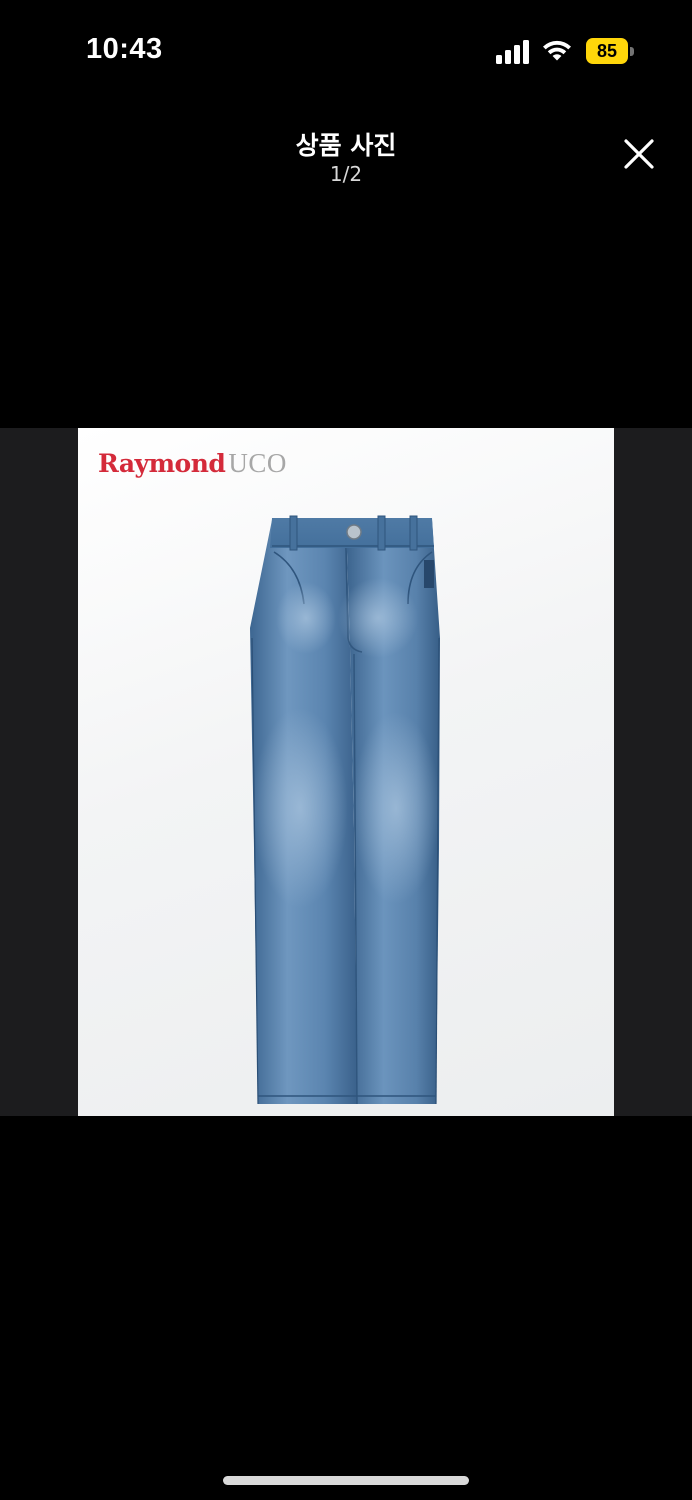 Image resolution: width=692 pixels, height=1500 pixels. What do you see at coordinates (124, 49) in the screenshot?
I see `status-time: 10:43` at bounding box center [124, 49].